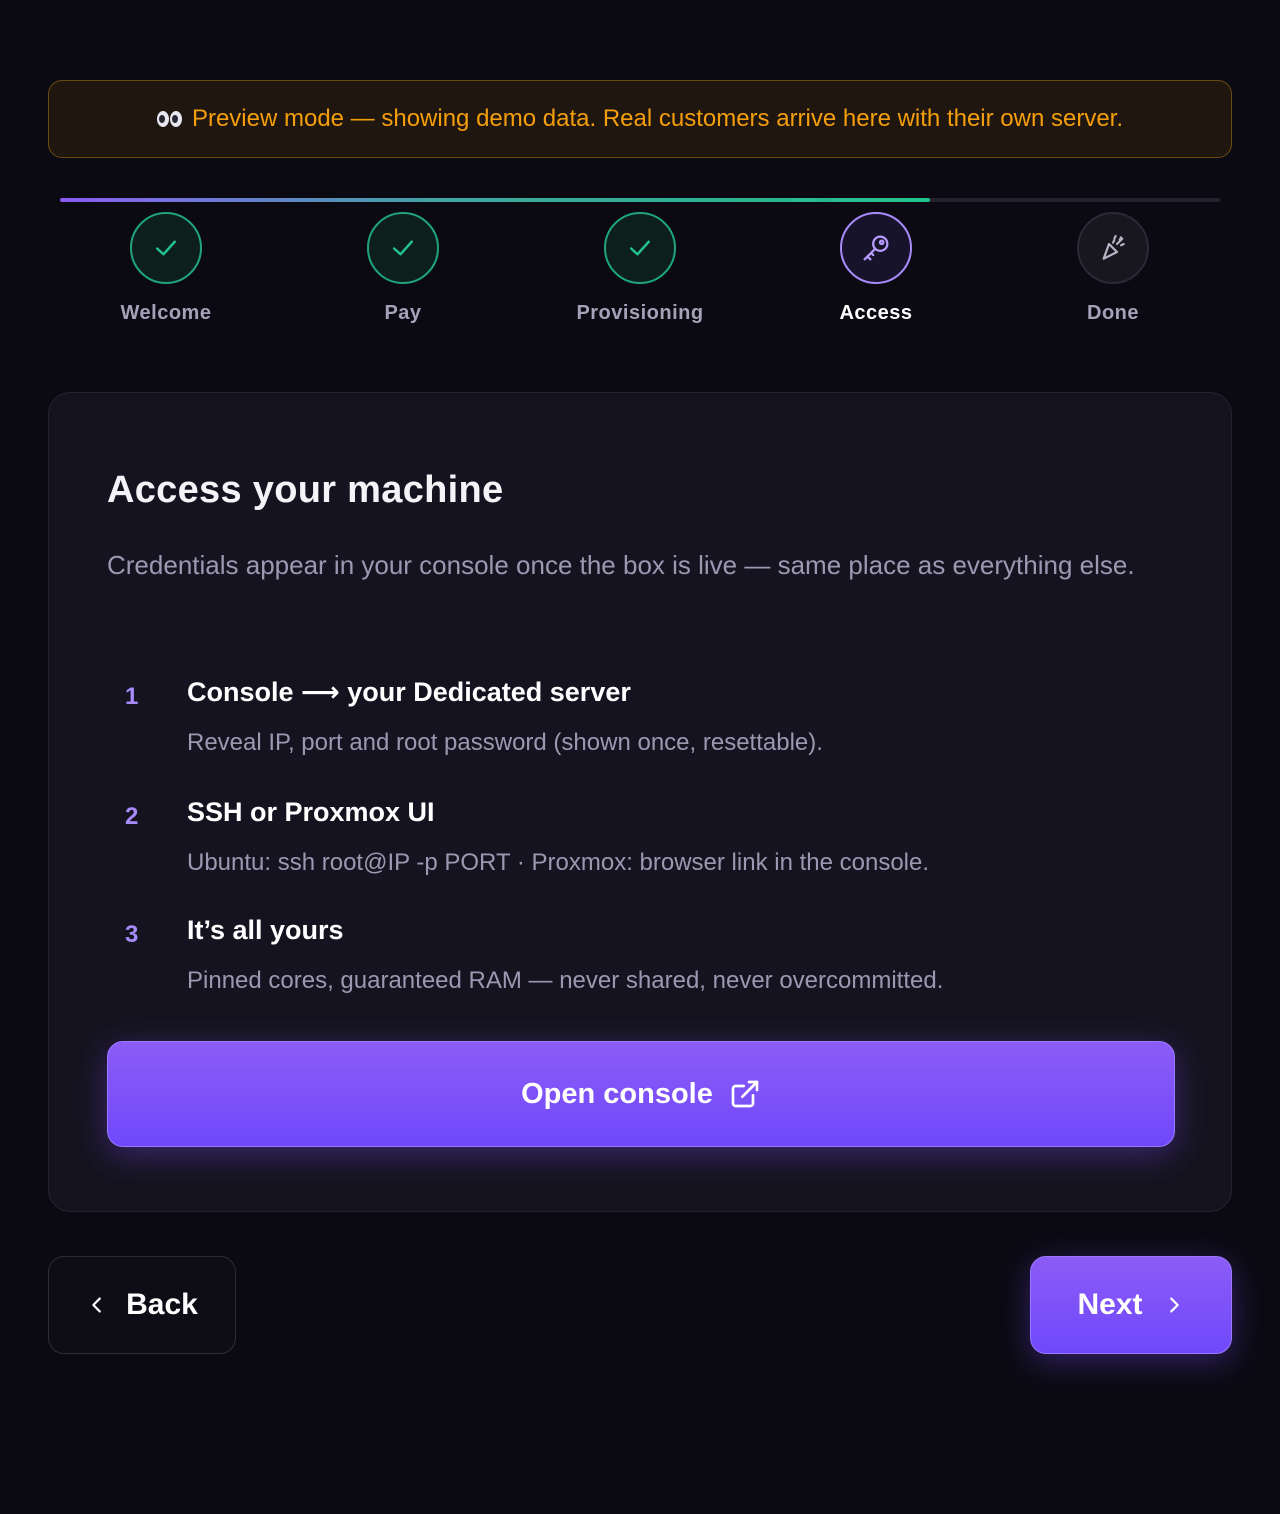 The image size is (1280, 1514). Describe the element at coordinates (876, 313) in the screenshot. I see `step-label: Access` at that location.